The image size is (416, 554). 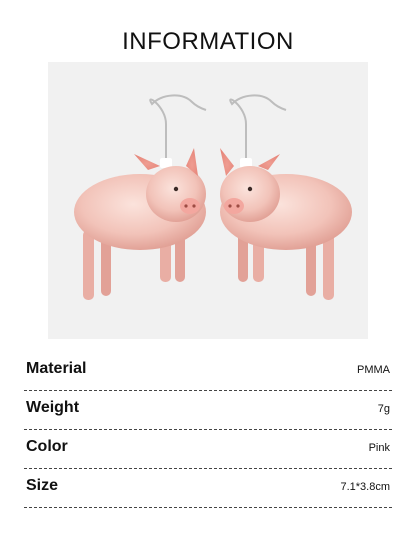 What do you see at coordinates (286, 197) in the screenshot?
I see `right-pig-earring` at bounding box center [286, 197].